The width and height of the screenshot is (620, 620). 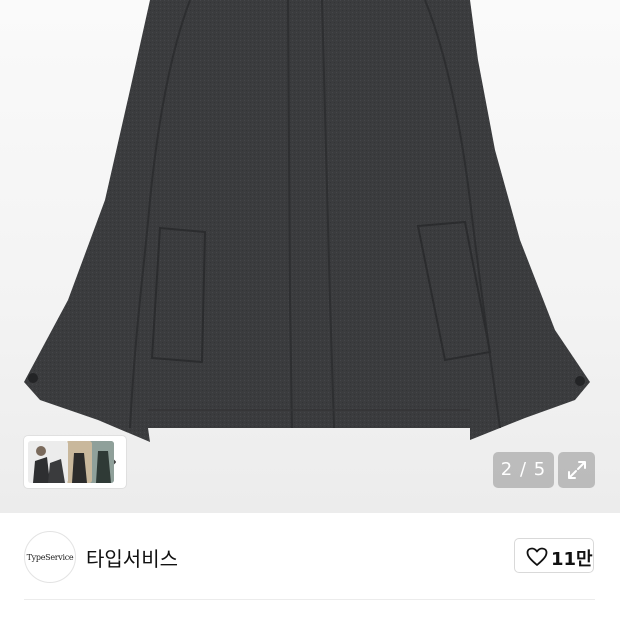 I want to click on expand-icon, so click(x=577, y=470).